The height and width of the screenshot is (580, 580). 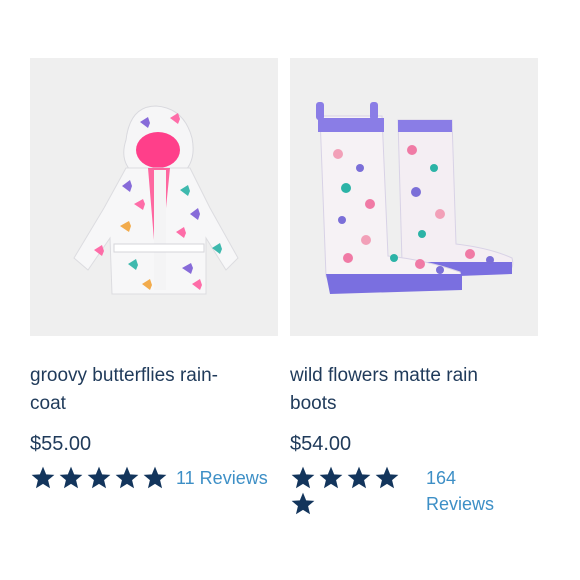 What do you see at coordinates (414, 404) in the screenshot?
I see `product-title-line-2: boots` at bounding box center [414, 404].